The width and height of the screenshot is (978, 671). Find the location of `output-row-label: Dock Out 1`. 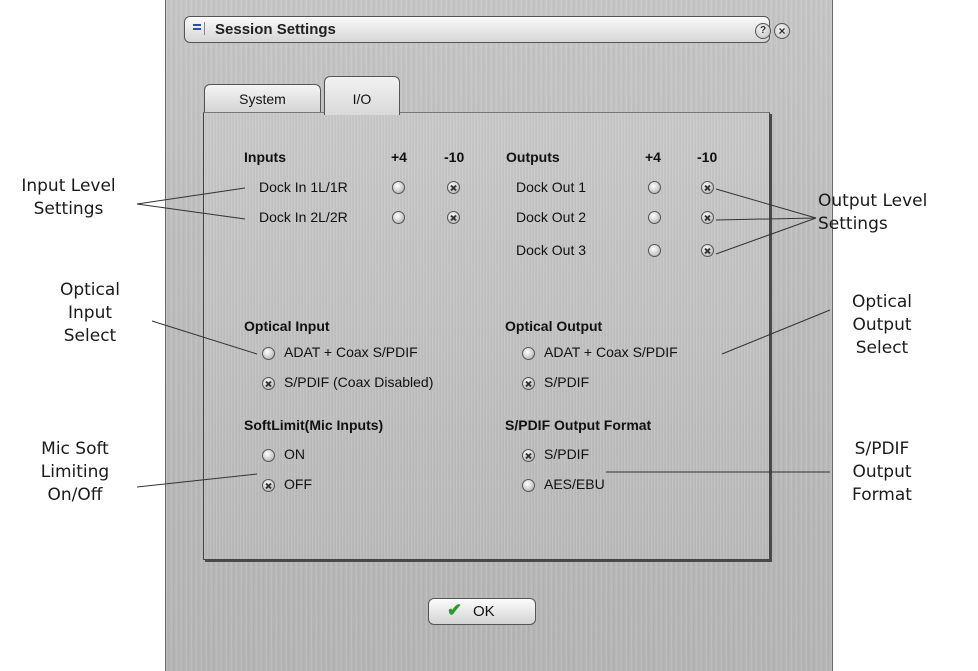

output-row-label: Dock Out 1 is located at coordinates (551, 187).